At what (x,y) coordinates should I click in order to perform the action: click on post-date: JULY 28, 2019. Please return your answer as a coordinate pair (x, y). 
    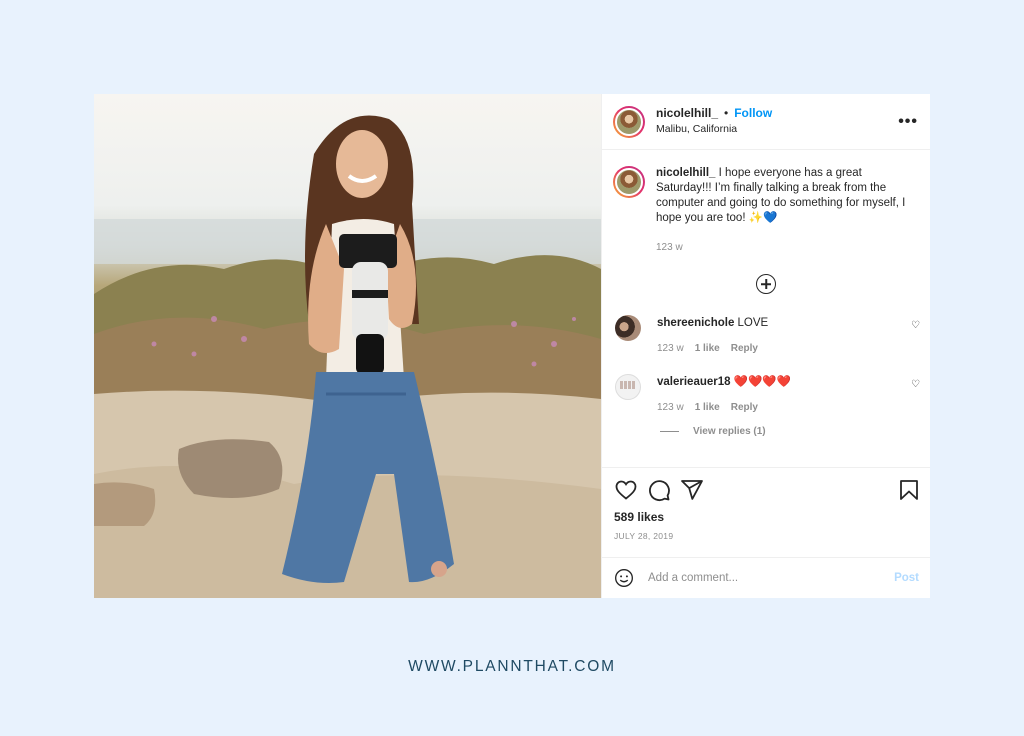
    Looking at the image, I should click on (767, 536).